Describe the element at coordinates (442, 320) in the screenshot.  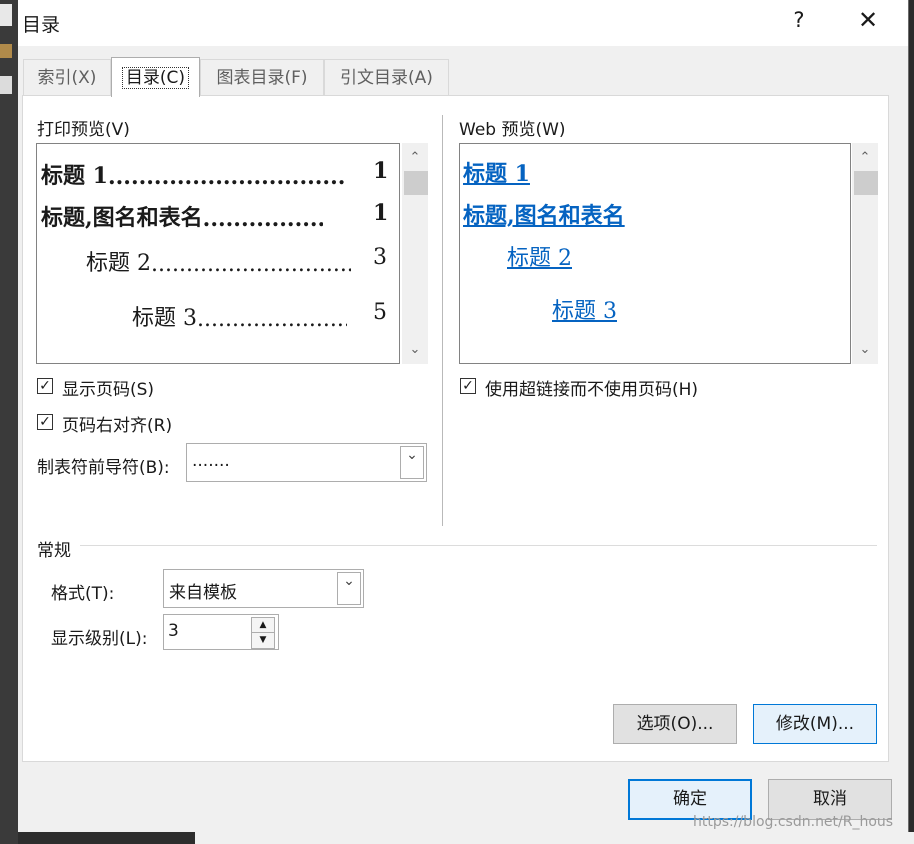
I see `divider` at that location.